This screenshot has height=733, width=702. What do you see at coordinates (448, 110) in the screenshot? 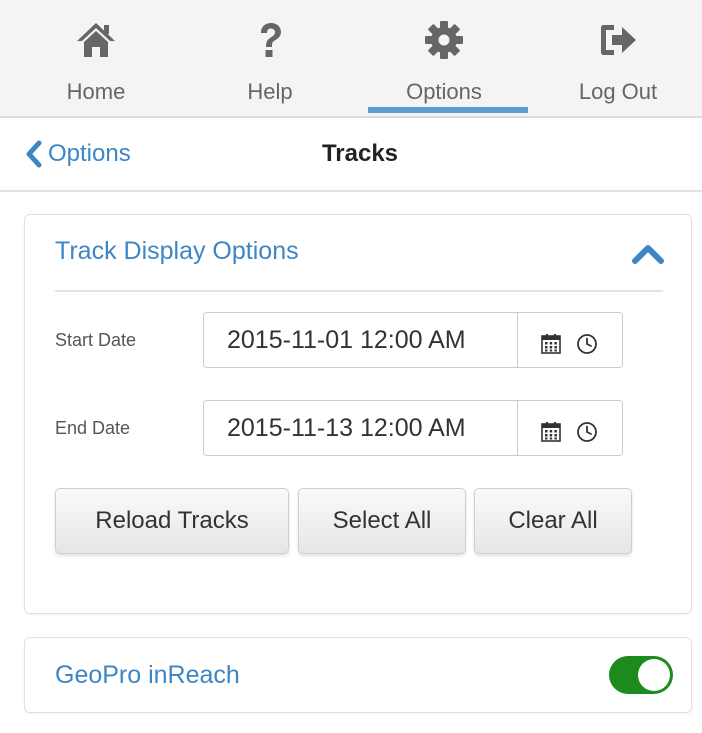
I see `active-tab-indicator` at bounding box center [448, 110].